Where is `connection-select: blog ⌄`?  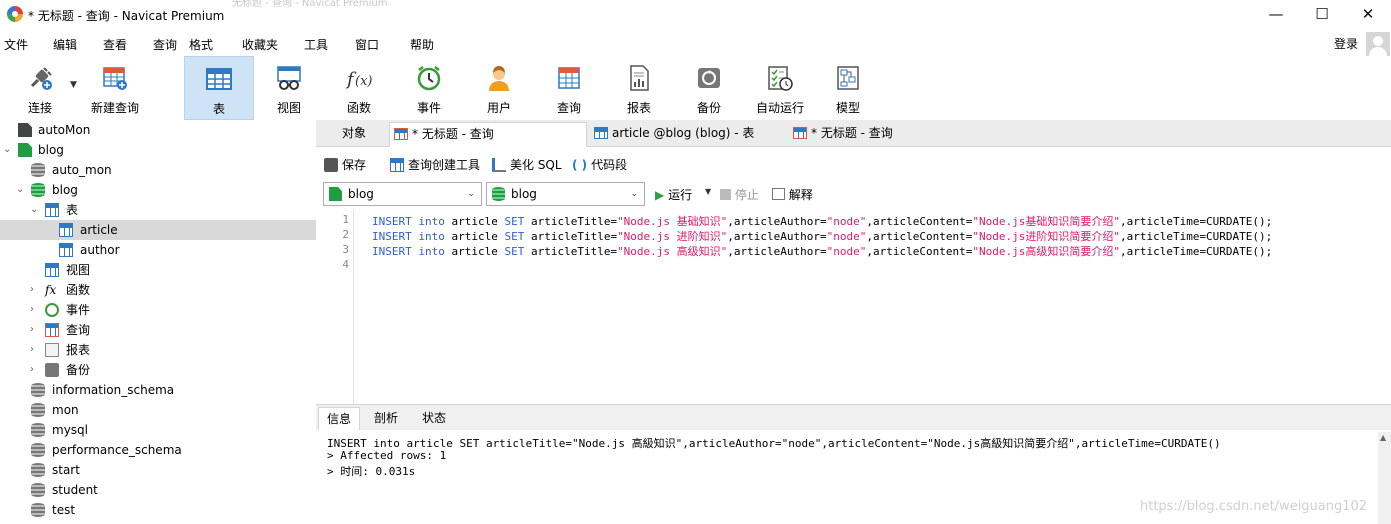
connection-select: blog ⌄ is located at coordinates (402, 194).